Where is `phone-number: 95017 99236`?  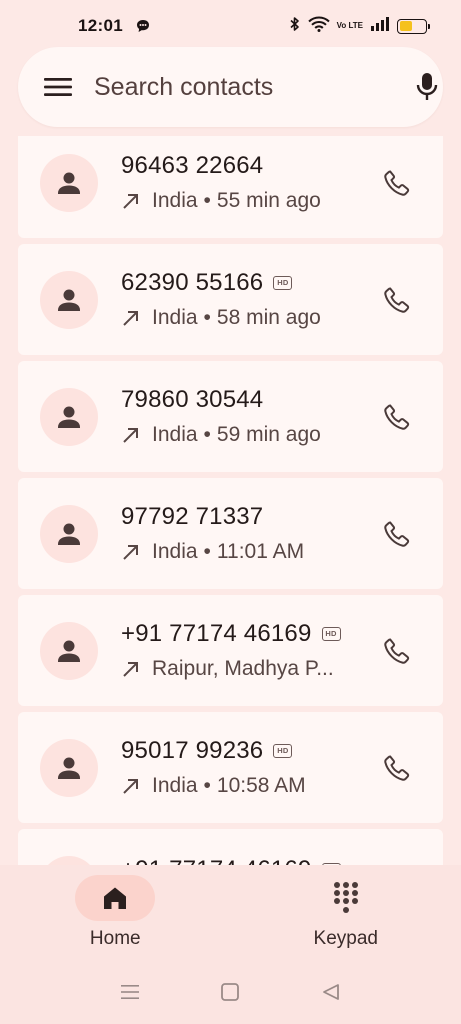
phone-number: 95017 99236 is located at coordinates (192, 750).